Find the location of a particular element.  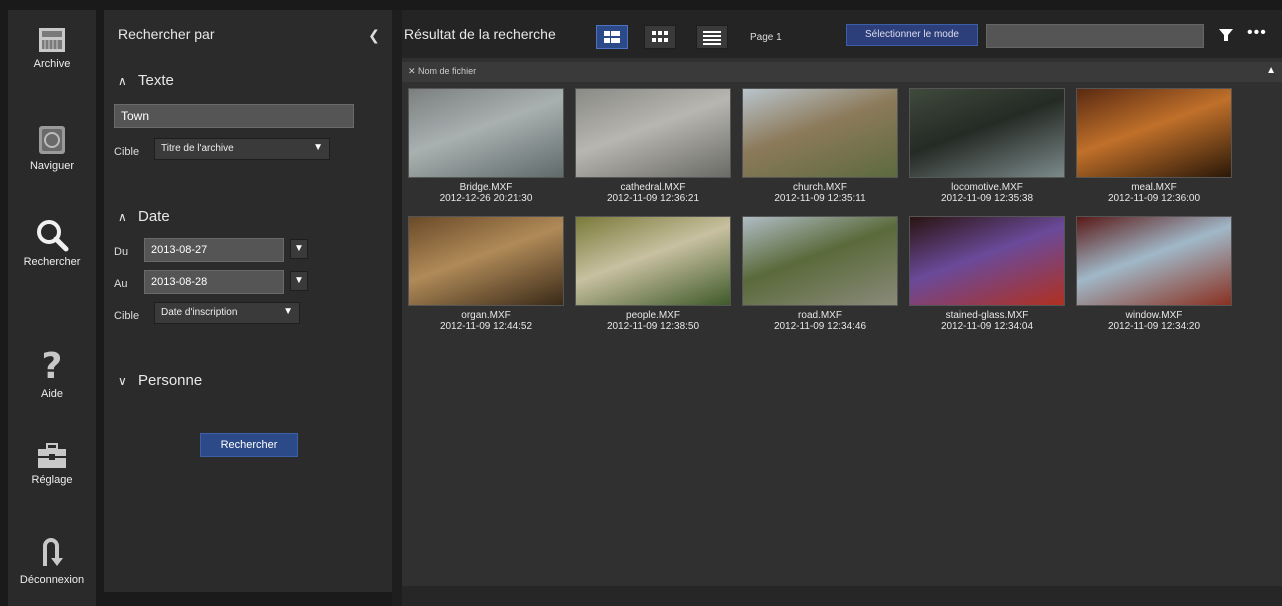

result-caption: stained-glass.MXF 2012-11-09 12:34:04 is located at coordinates (987, 321).